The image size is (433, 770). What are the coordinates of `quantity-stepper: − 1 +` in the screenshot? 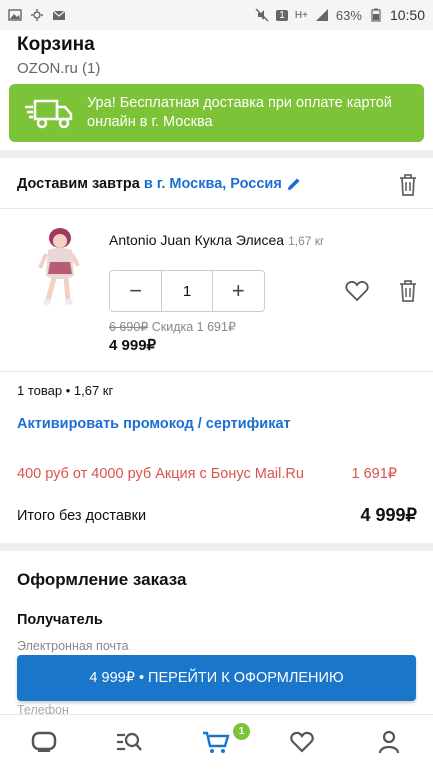 It's located at (187, 291).